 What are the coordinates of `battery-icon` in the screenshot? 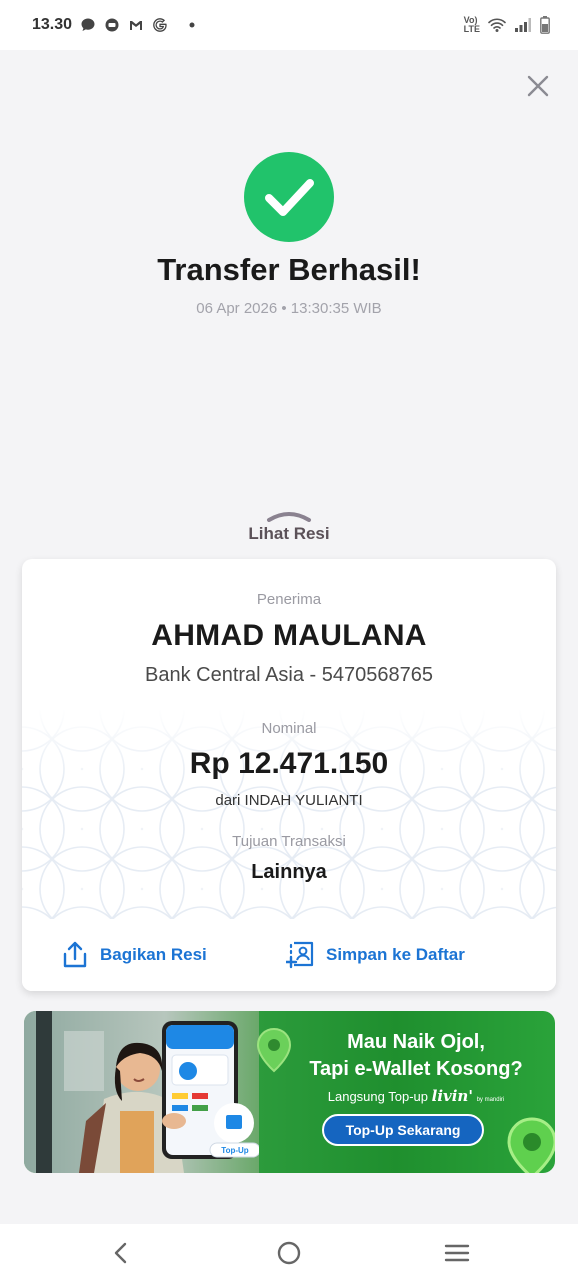 It's located at (545, 25).